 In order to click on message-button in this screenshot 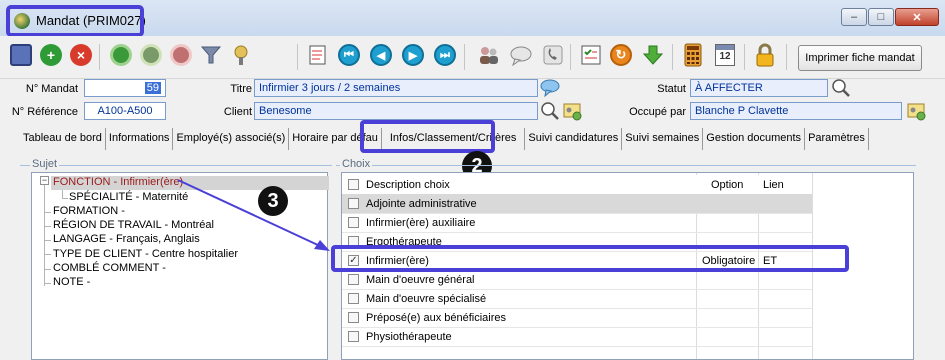, I will do `click(521, 55)`.